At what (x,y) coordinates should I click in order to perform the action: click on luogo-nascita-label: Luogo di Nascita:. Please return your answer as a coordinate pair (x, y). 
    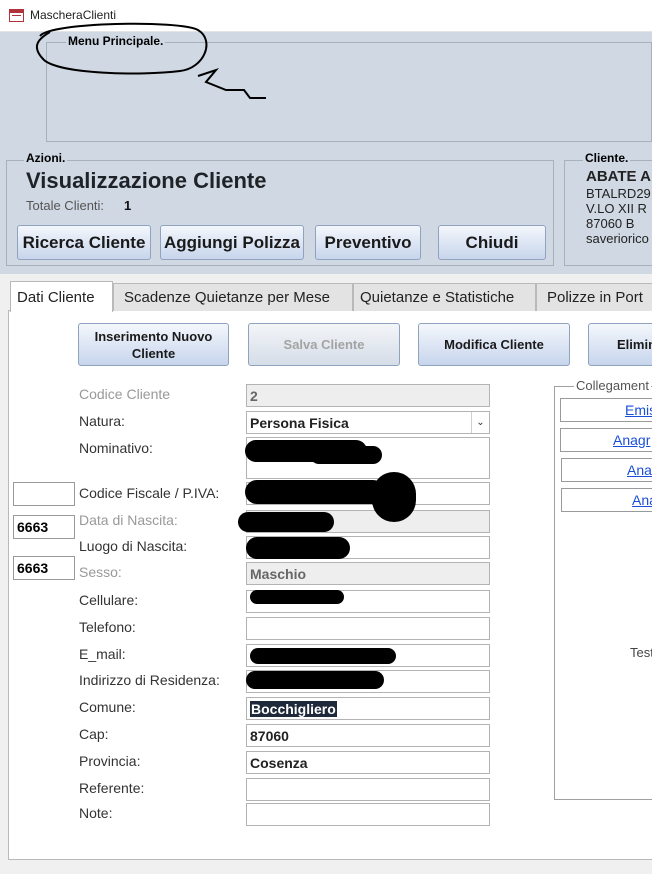
    Looking at the image, I should click on (133, 546).